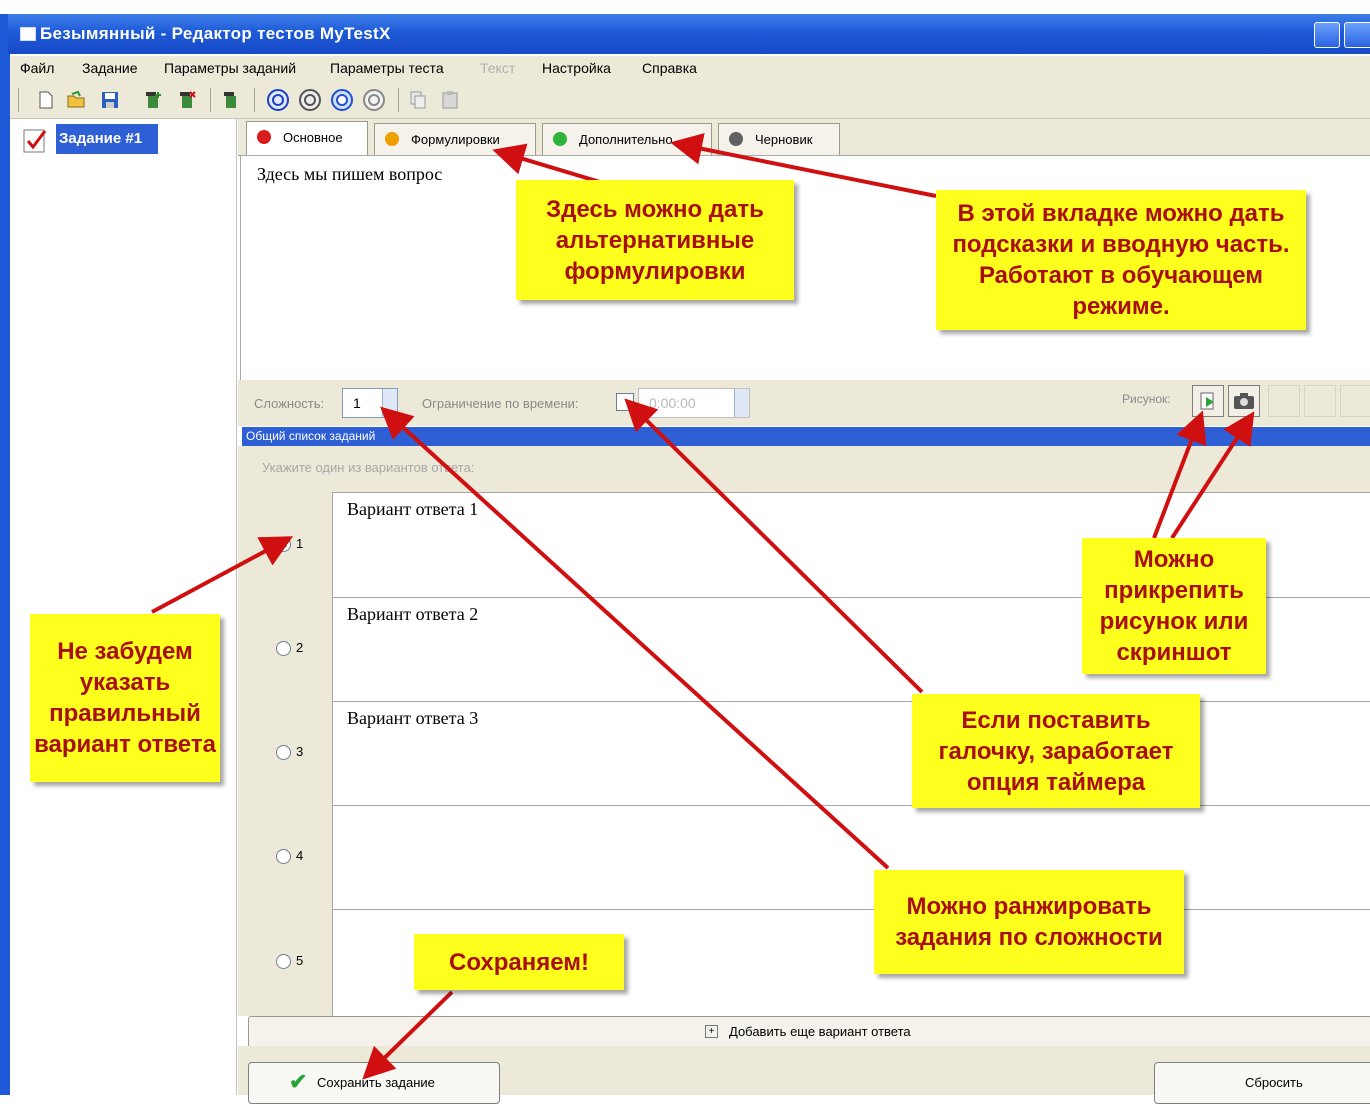  Describe the element at coordinates (408, 1035) in the screenshot. I see `arrow-to-save-button` at that location.